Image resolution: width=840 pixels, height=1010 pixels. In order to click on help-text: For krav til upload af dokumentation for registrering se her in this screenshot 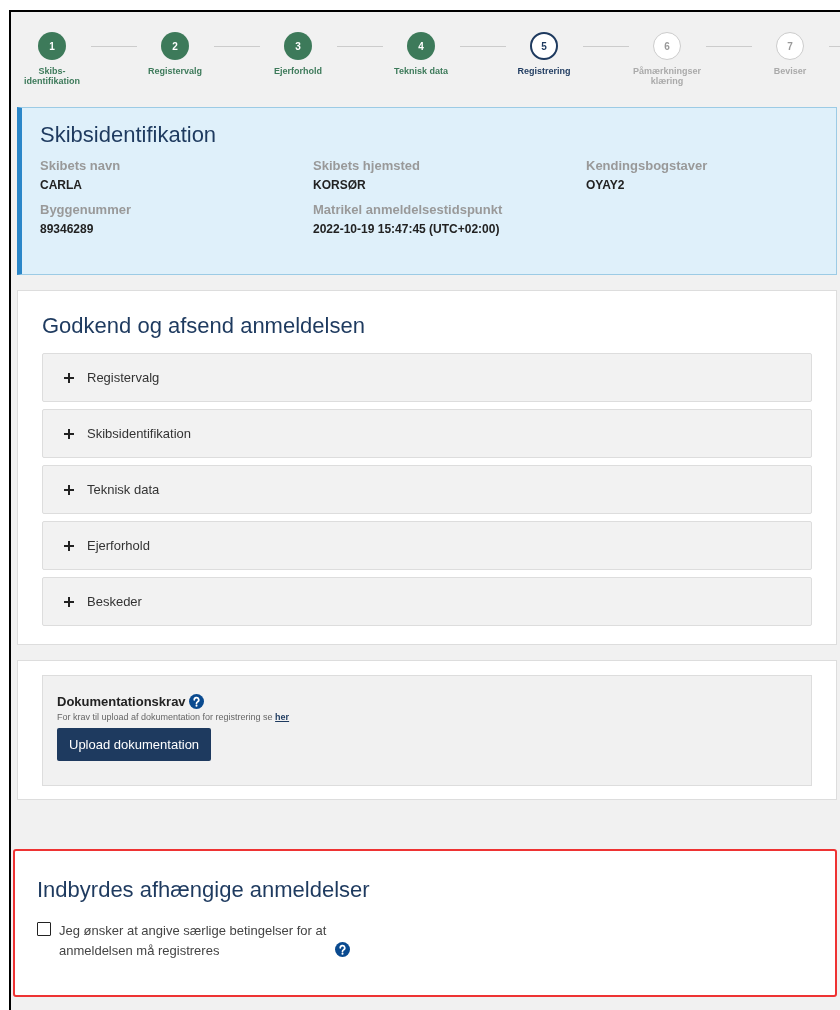, I will do `click(174, 717)`.